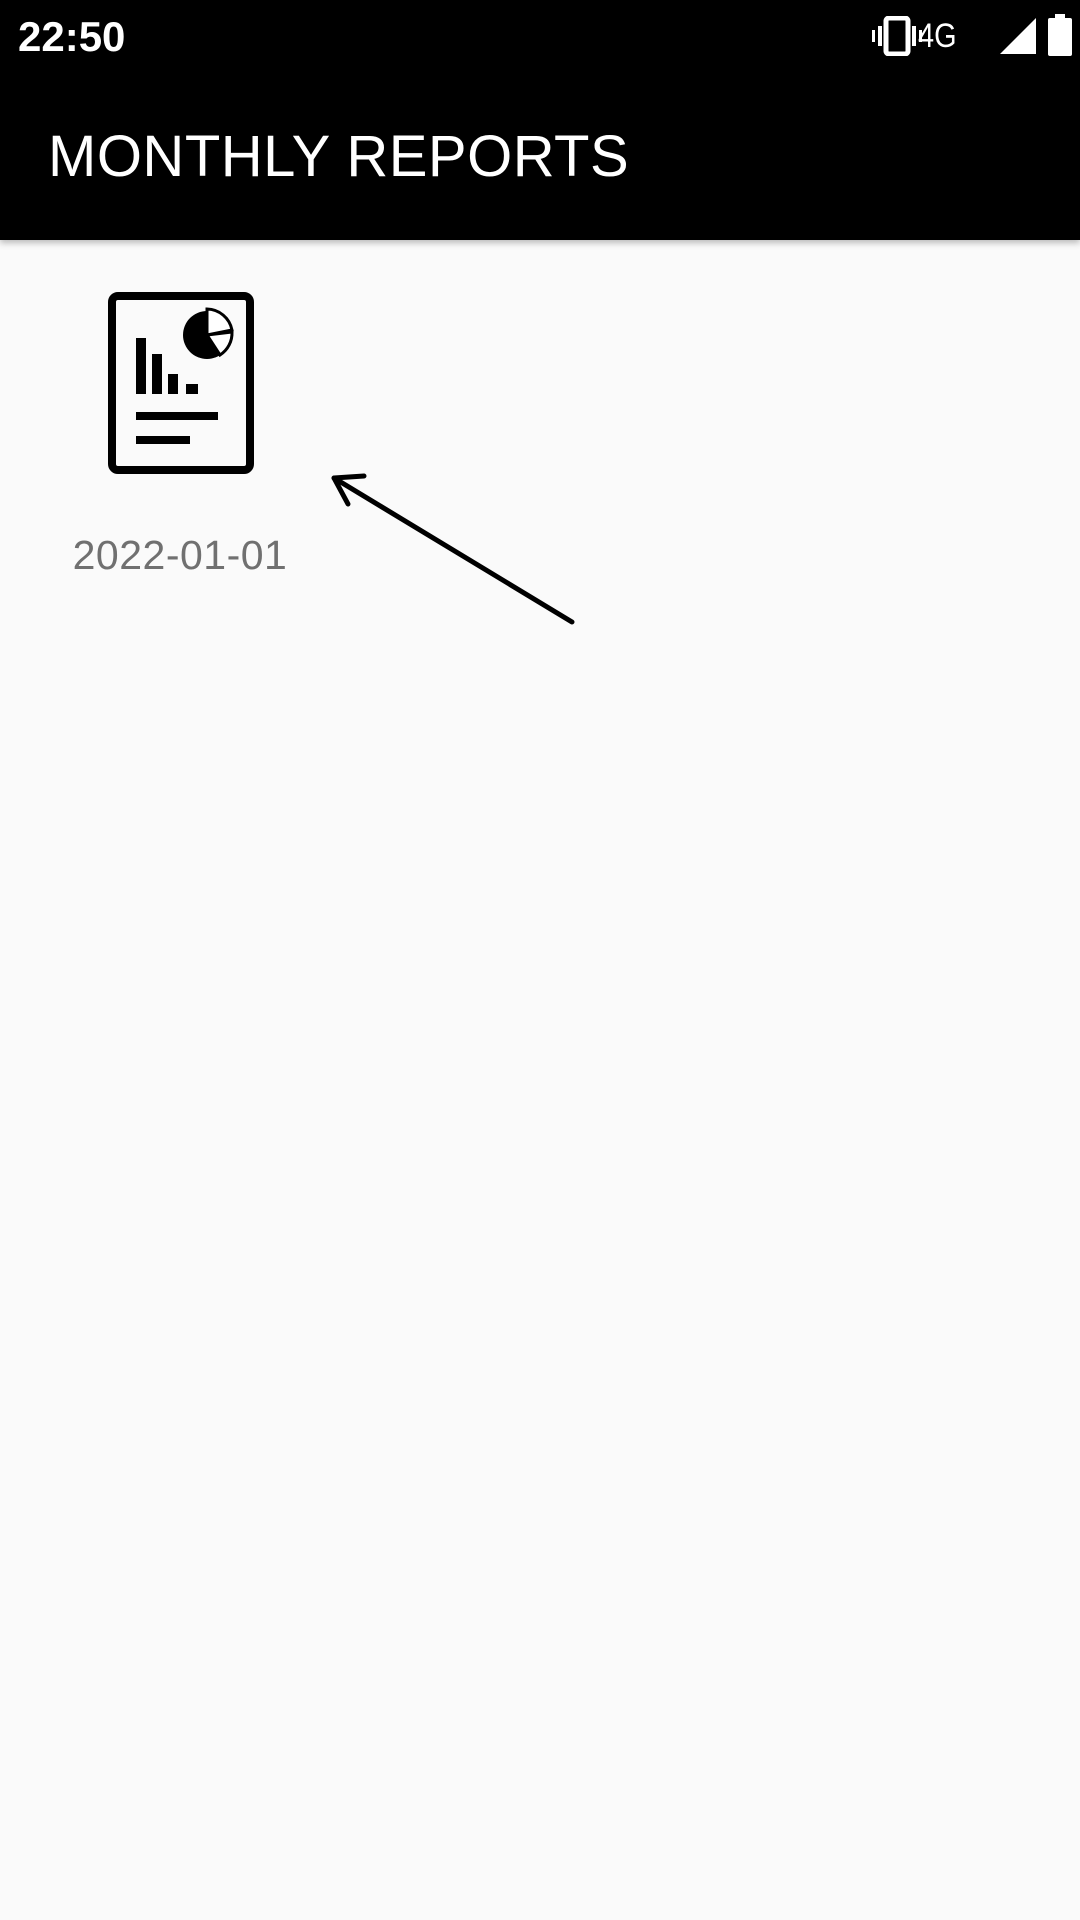  What do you see at coordinates (1018, 36) in the screenshot?
I see `signal-icon` at bounding box center [1018, 36].